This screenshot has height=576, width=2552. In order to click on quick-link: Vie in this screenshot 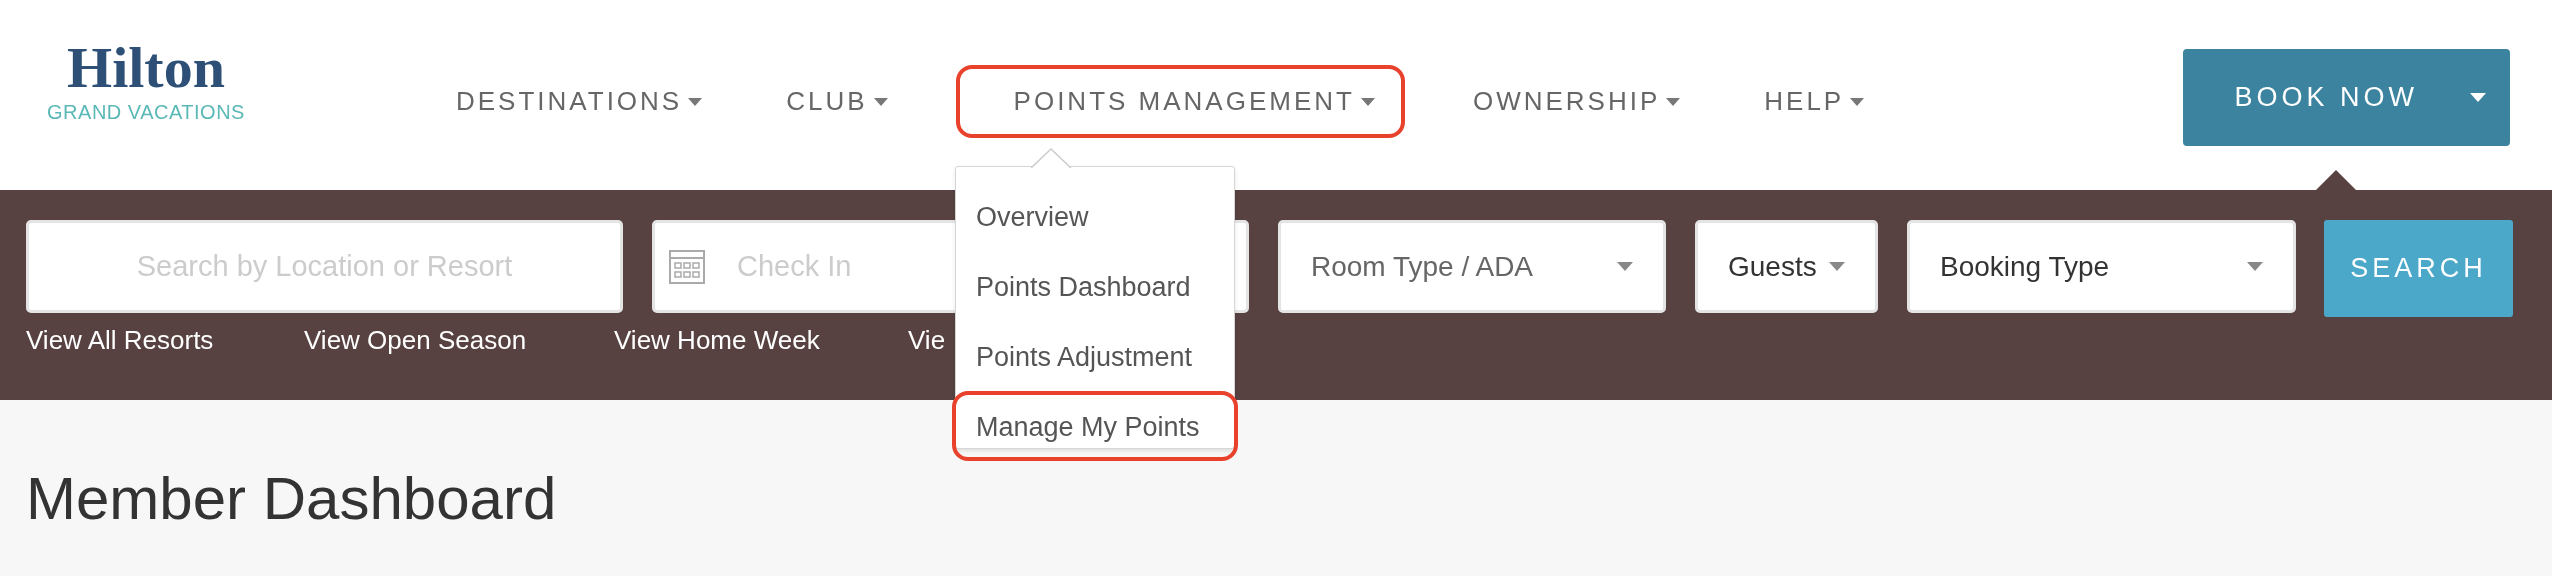, I will do `click(927, 340)`.